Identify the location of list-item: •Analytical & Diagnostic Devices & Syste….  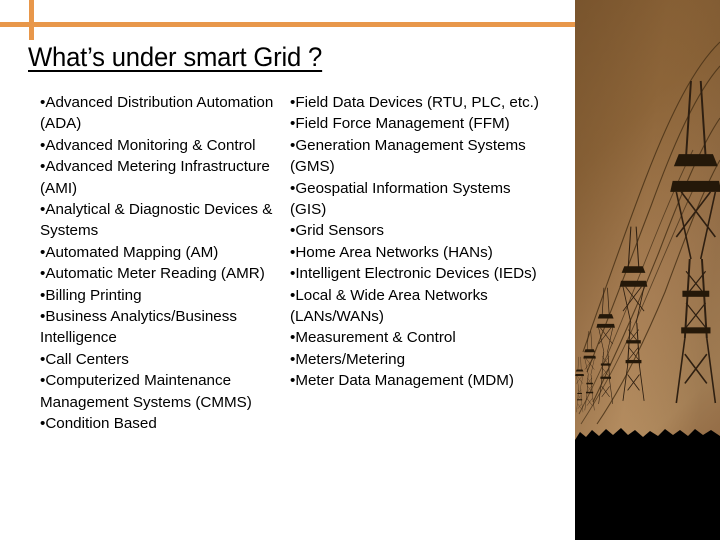
(156, 220).